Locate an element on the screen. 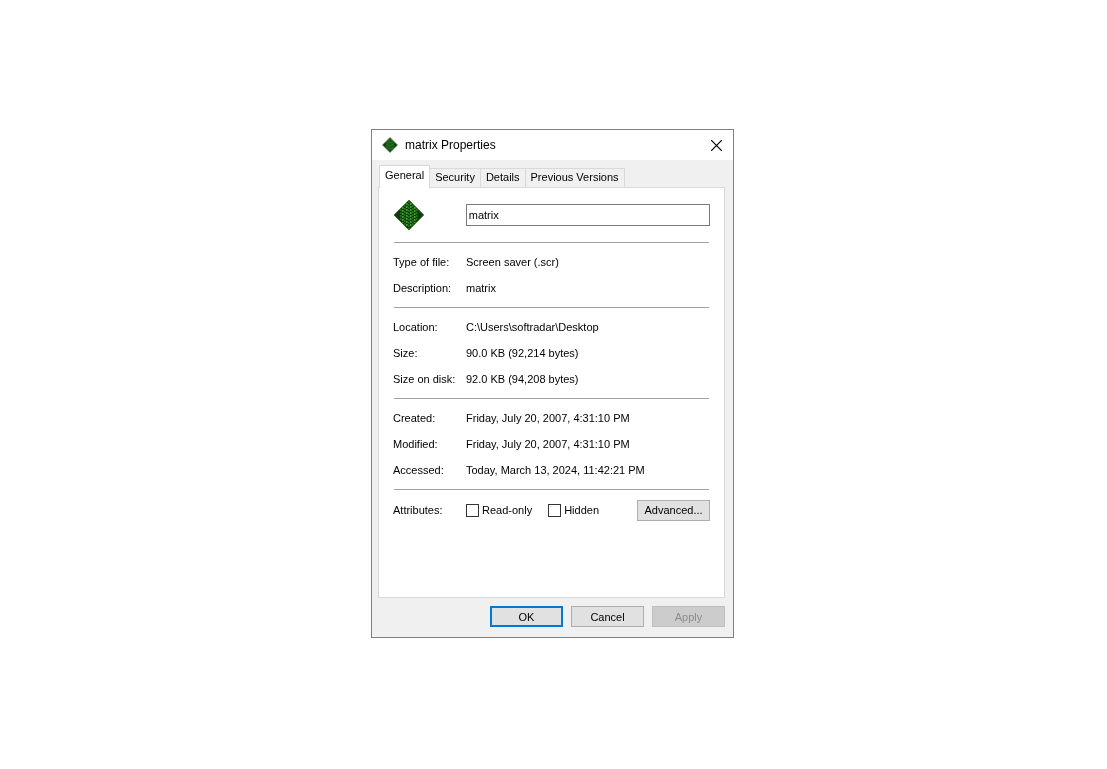  attributes-label: Attributes: is located at coordinates (418, 510).